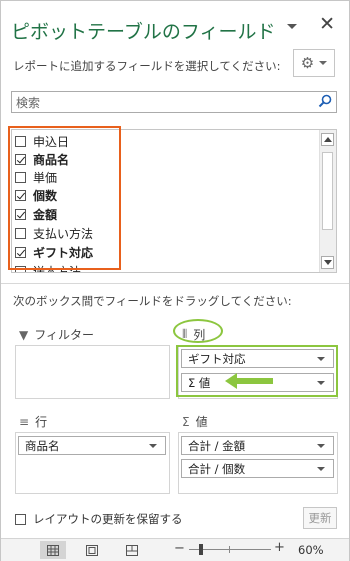 Image resolution: width=350 pixels, height=561 pixels. I want to click on zoom-slider-midmark, so click(229, 549).